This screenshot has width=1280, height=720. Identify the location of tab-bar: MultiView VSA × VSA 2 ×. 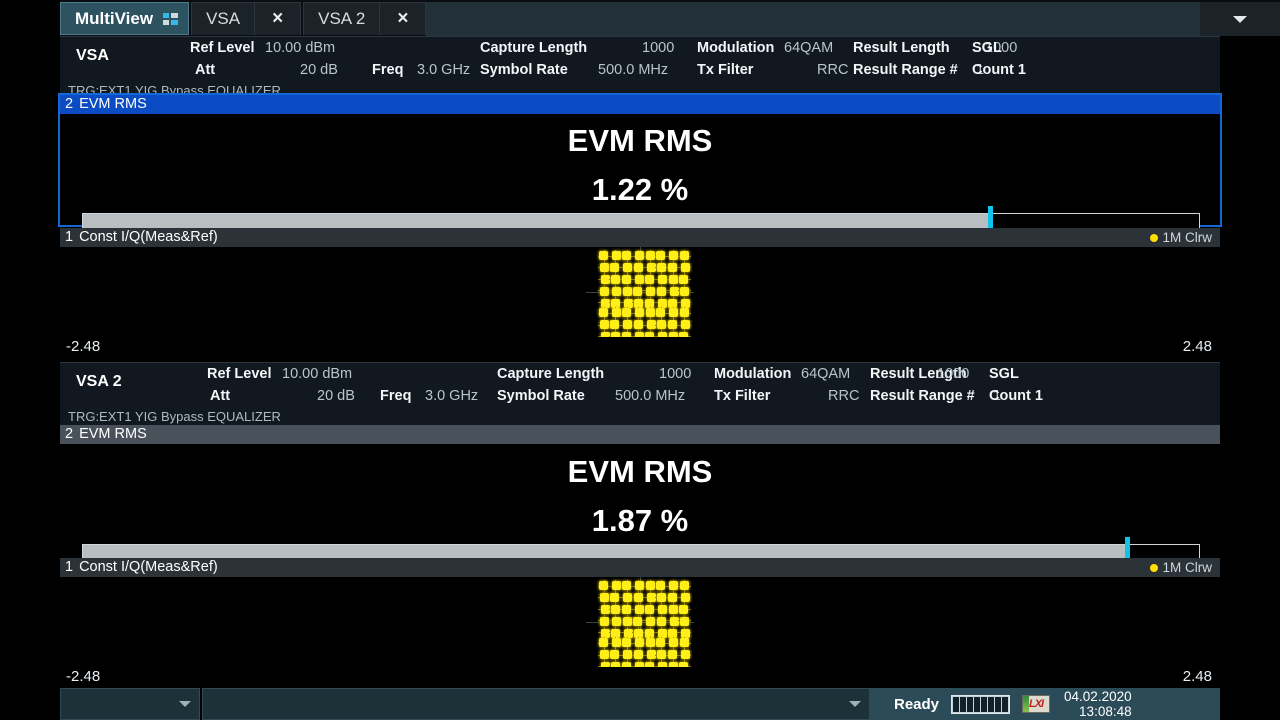
(640, 18).